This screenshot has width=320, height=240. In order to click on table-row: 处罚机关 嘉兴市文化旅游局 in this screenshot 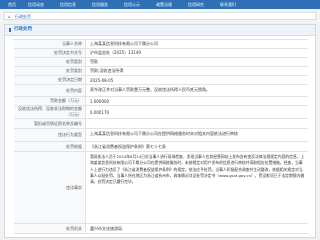, I will do `click(161, 229)`.